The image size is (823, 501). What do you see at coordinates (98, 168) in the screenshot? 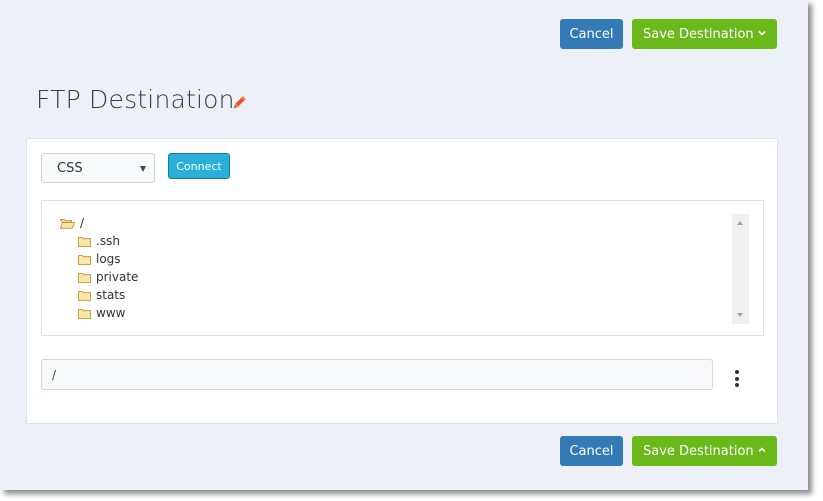
I see `profile-select: CSS` at bounding box center [98, 168].